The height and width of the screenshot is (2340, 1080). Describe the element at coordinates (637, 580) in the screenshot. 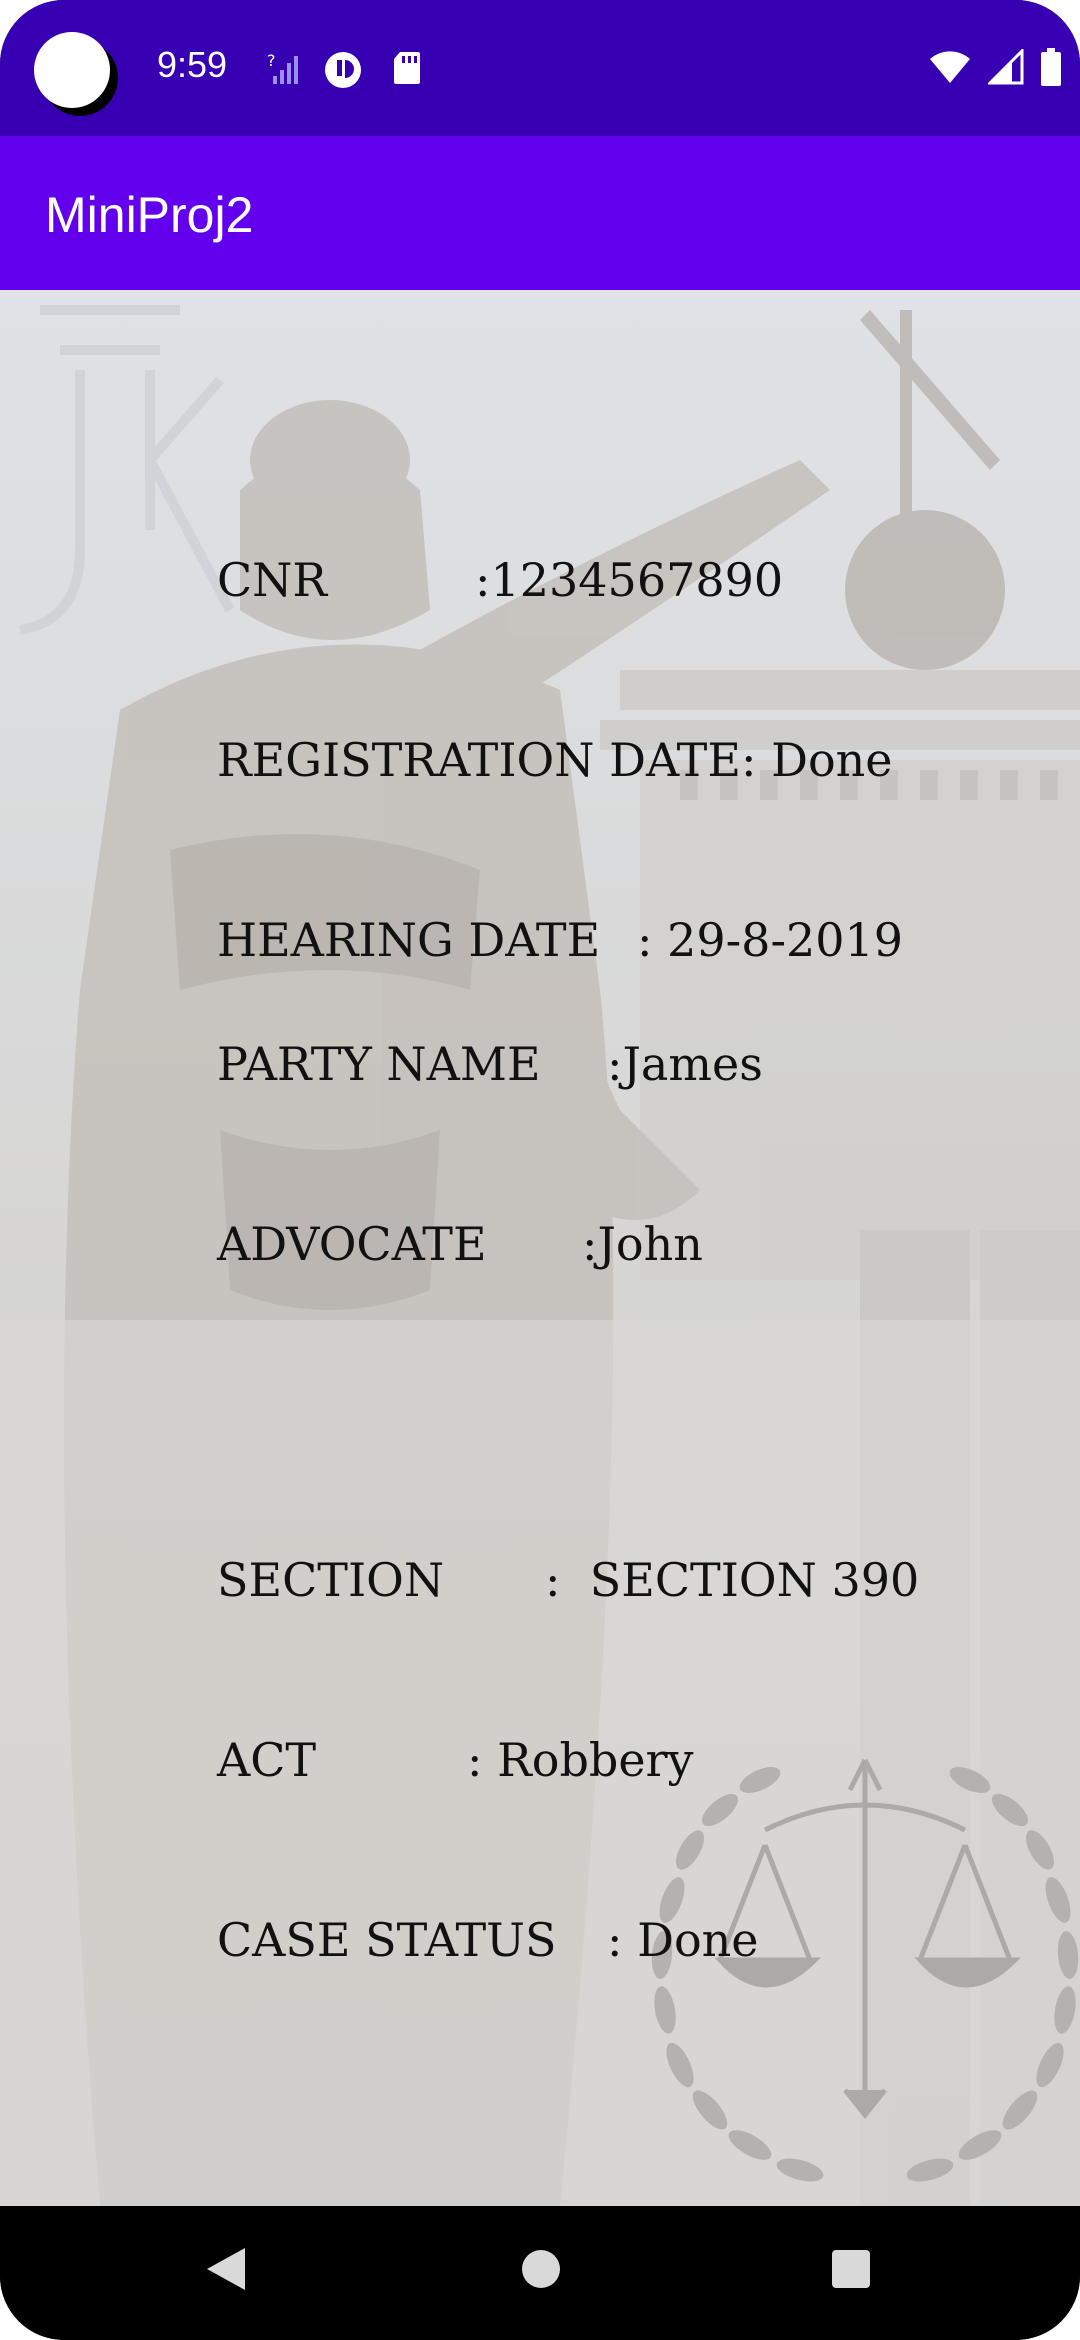

I see `cnr-value: 1234567890` at that location.